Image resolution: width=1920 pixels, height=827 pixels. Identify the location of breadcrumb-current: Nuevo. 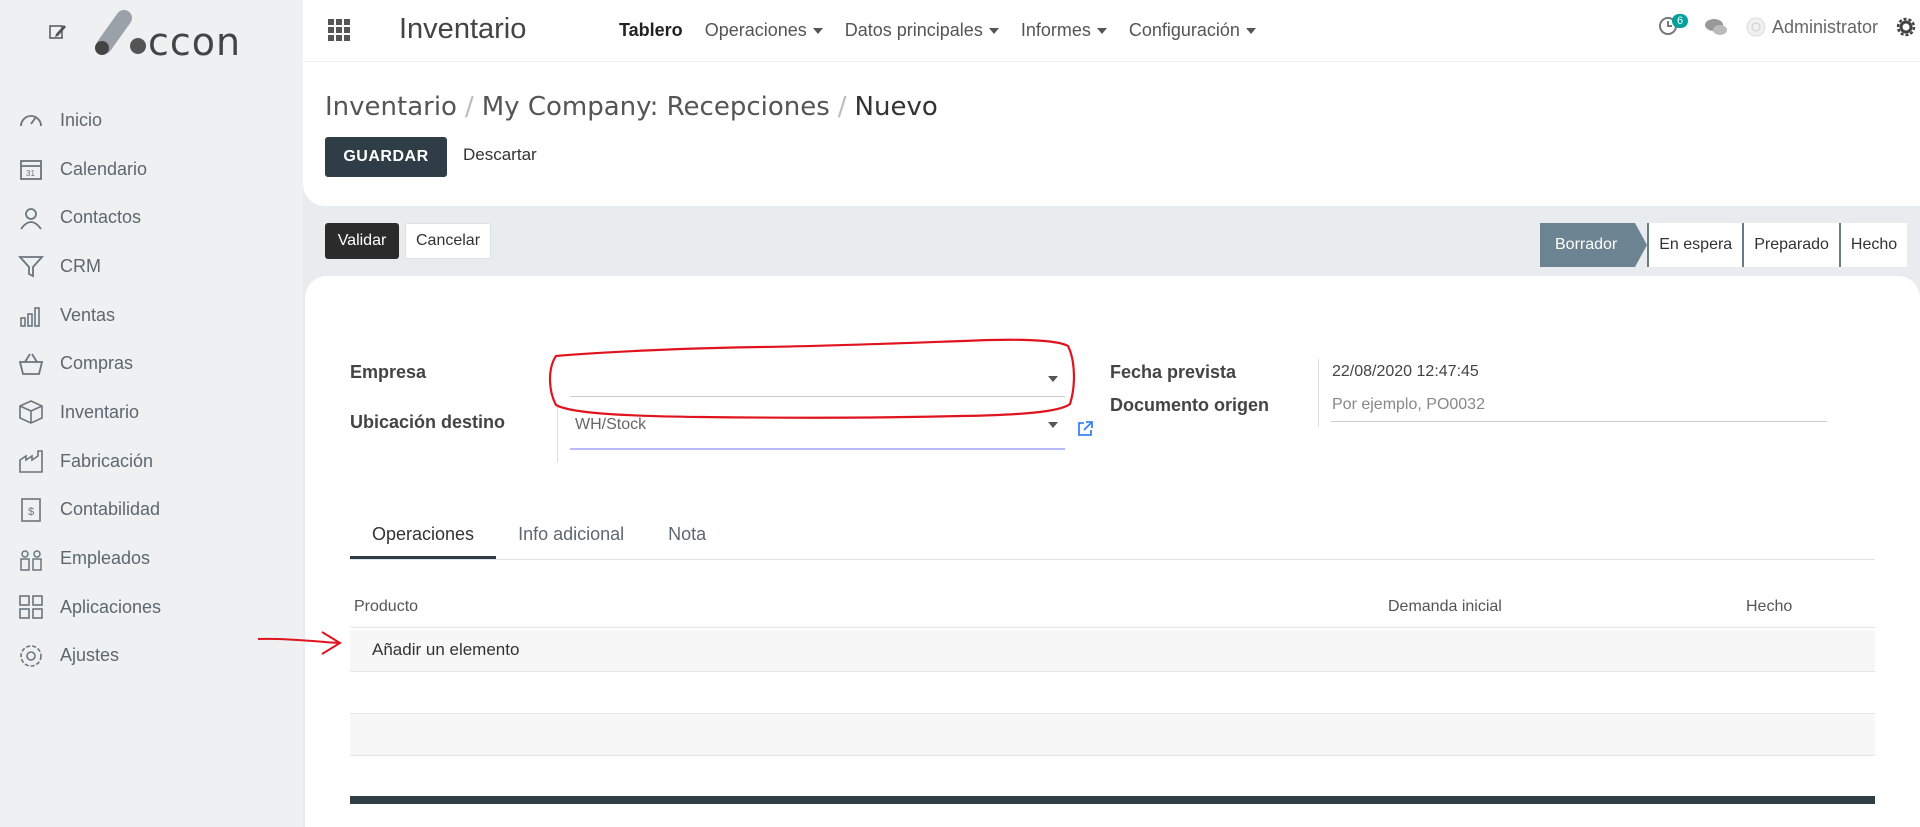
(896, 107).